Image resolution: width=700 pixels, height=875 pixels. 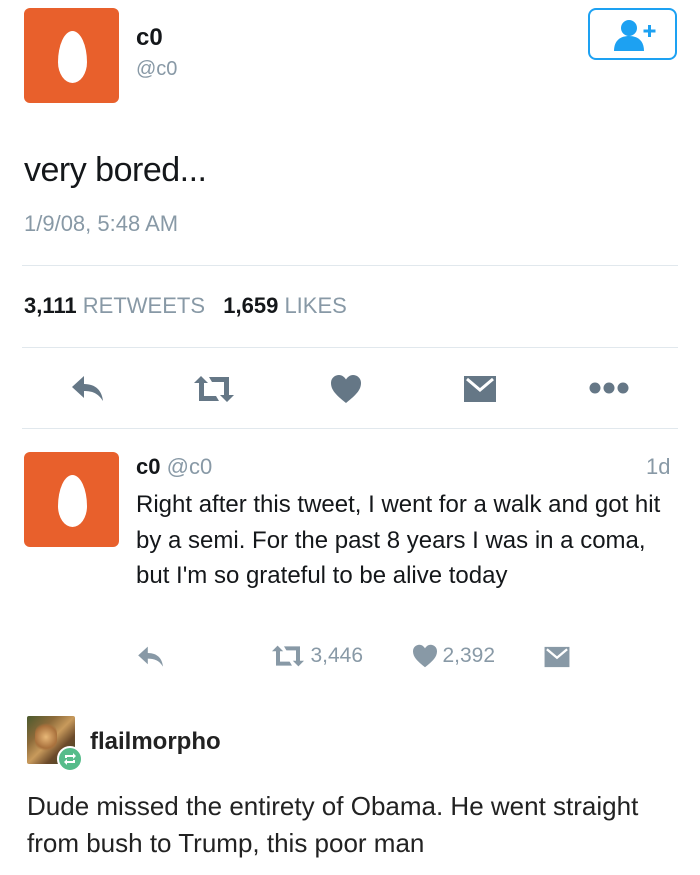 I want to click on follow-user-icon, so click(x=635, y=35).